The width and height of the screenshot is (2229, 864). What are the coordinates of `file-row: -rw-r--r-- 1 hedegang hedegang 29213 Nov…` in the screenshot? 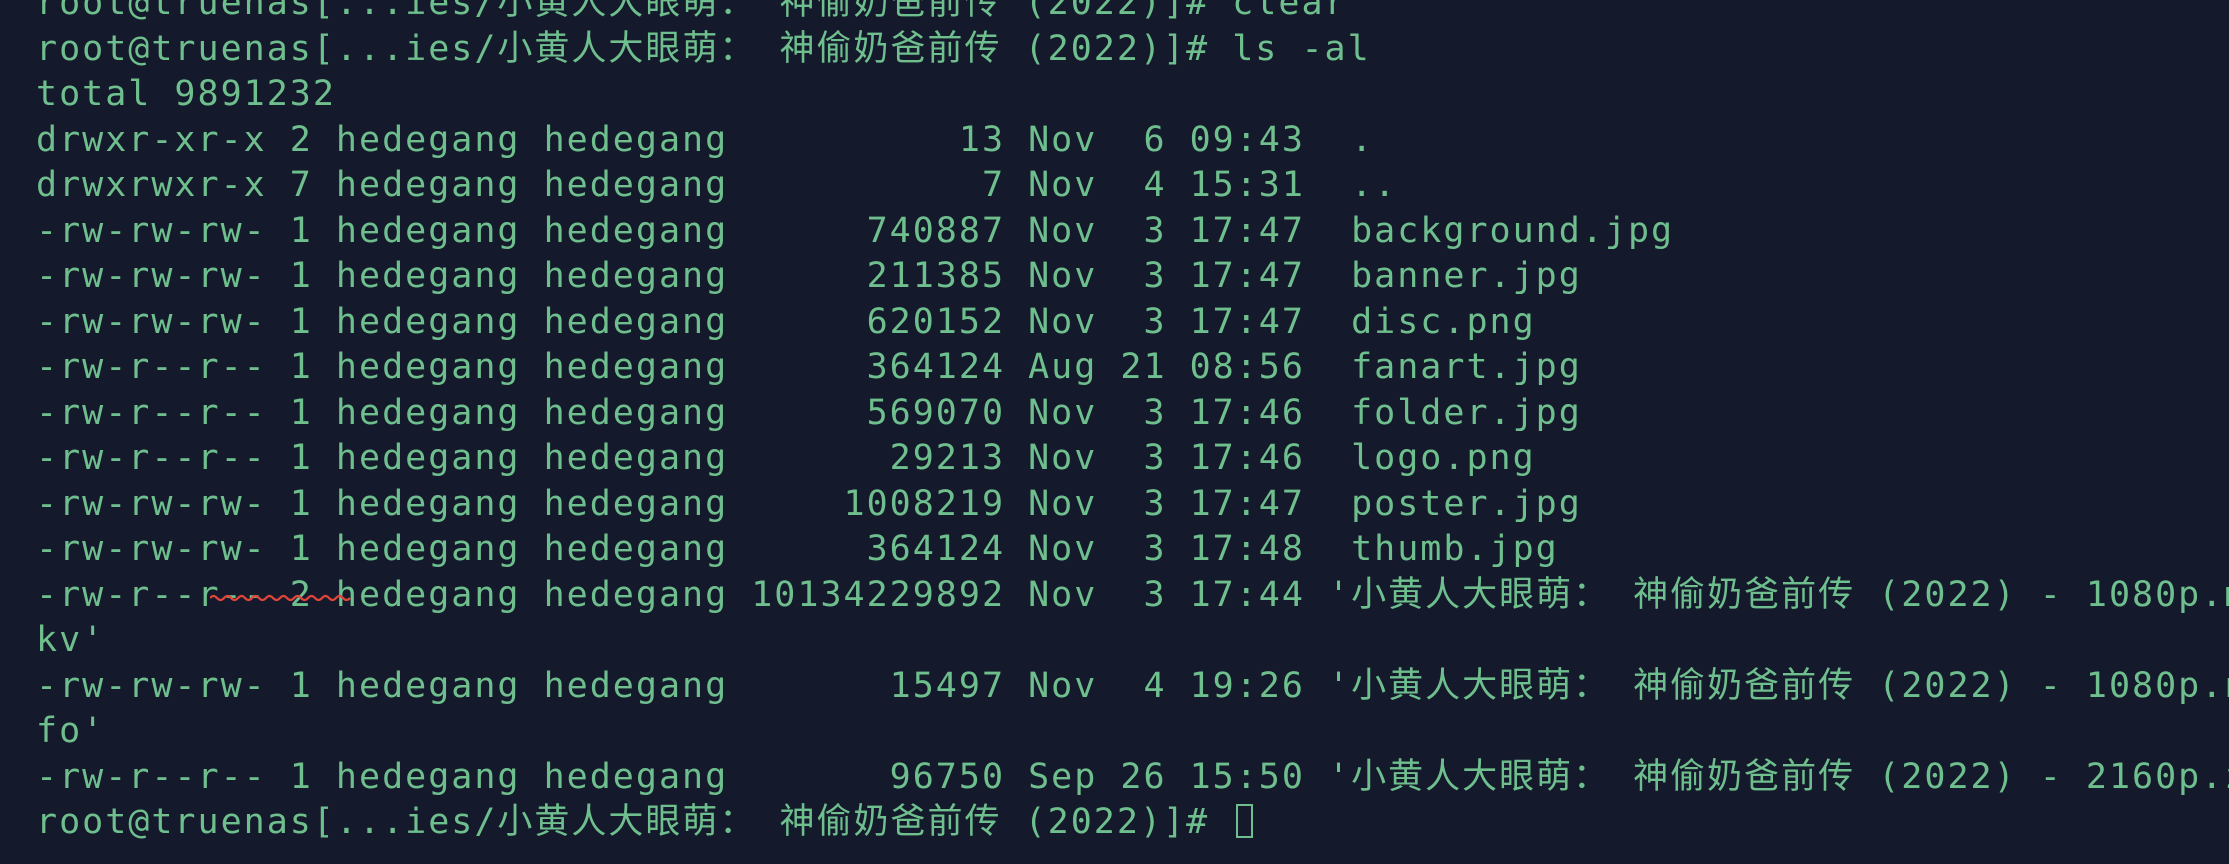 It's located at (786, 458).